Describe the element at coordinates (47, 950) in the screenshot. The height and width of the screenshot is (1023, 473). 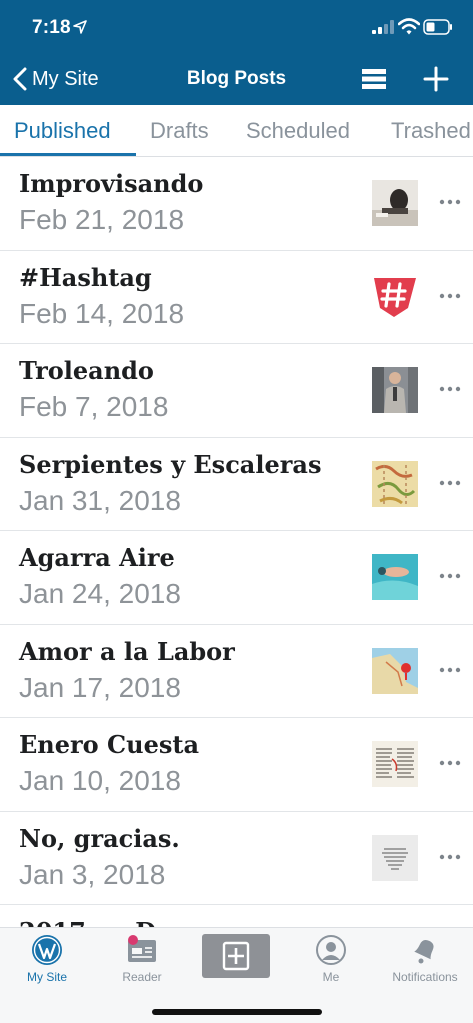
I see `wordpress-logo-icon` at that location.